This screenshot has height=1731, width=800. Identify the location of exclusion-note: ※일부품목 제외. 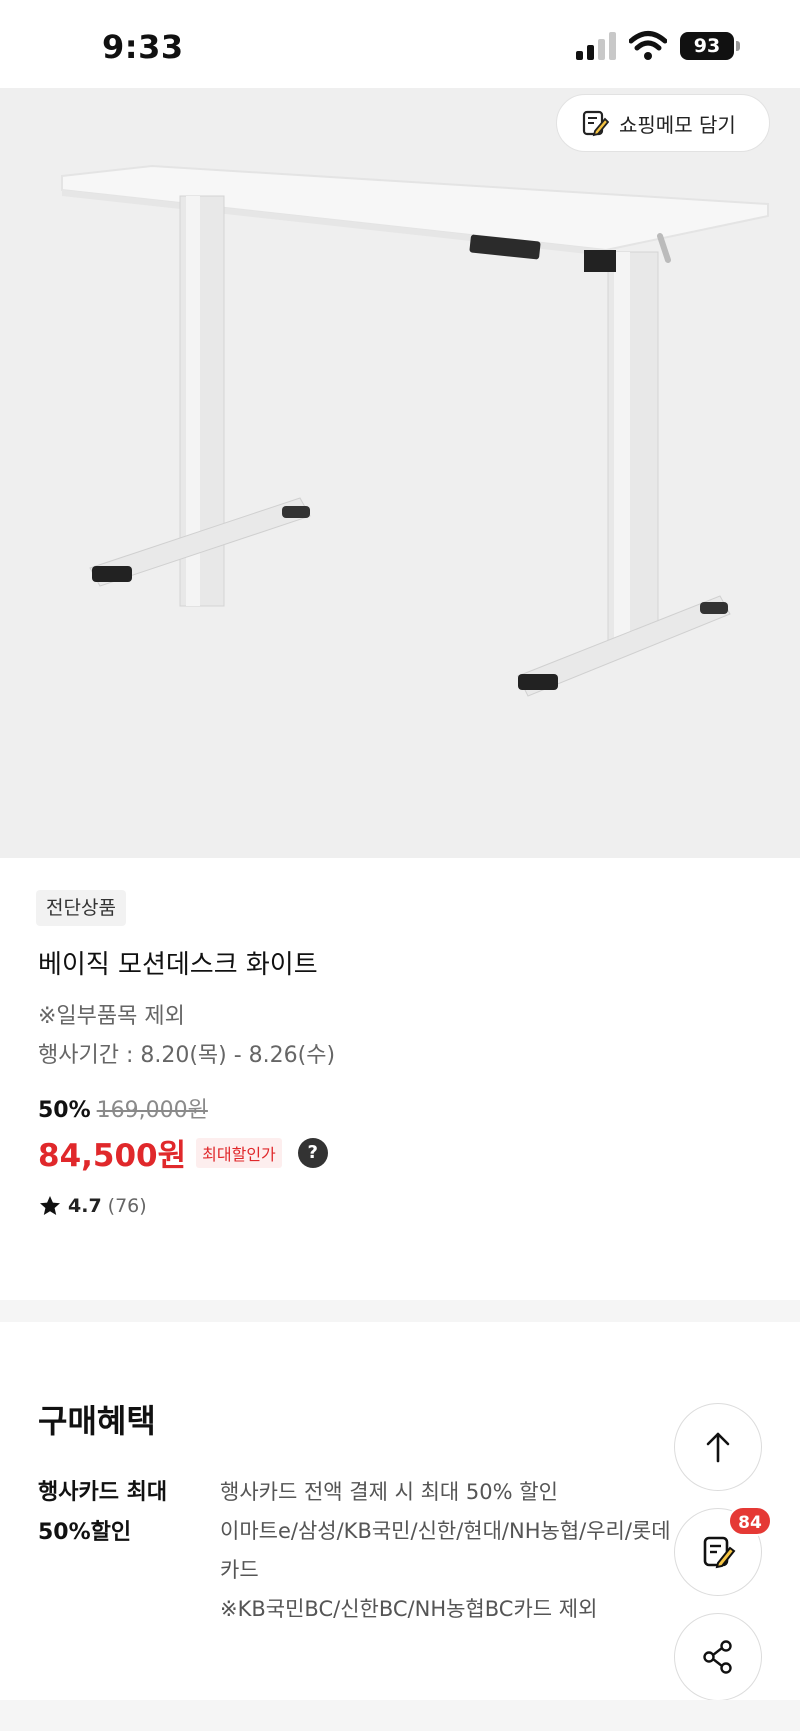
(111, 1016).